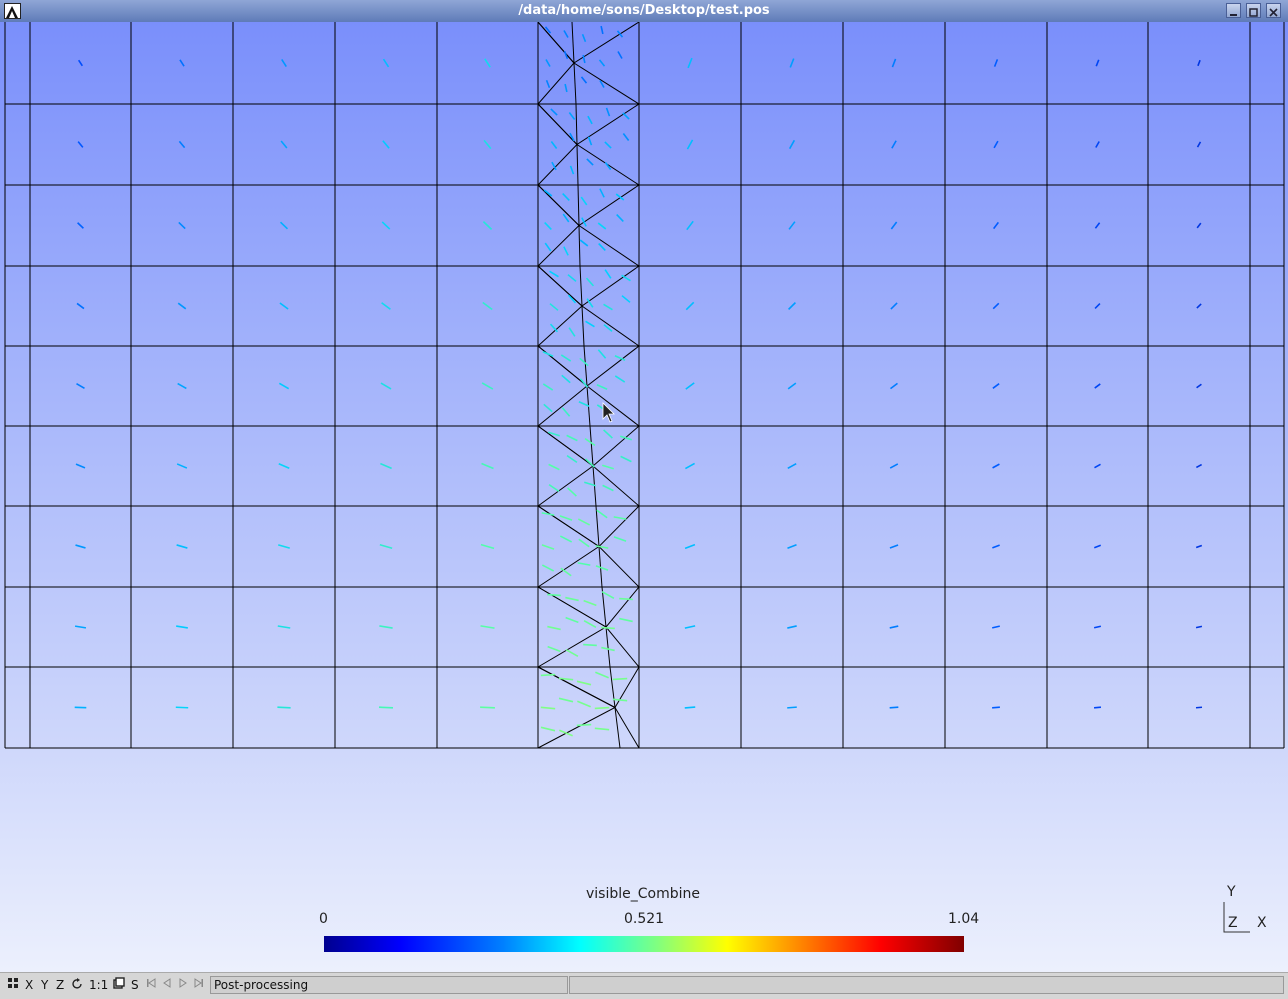 This screenshot has width=1288, height=999. Describe the element at coordinates (644, 944) in the screenshot. I see `legend-colorbar` at that location.